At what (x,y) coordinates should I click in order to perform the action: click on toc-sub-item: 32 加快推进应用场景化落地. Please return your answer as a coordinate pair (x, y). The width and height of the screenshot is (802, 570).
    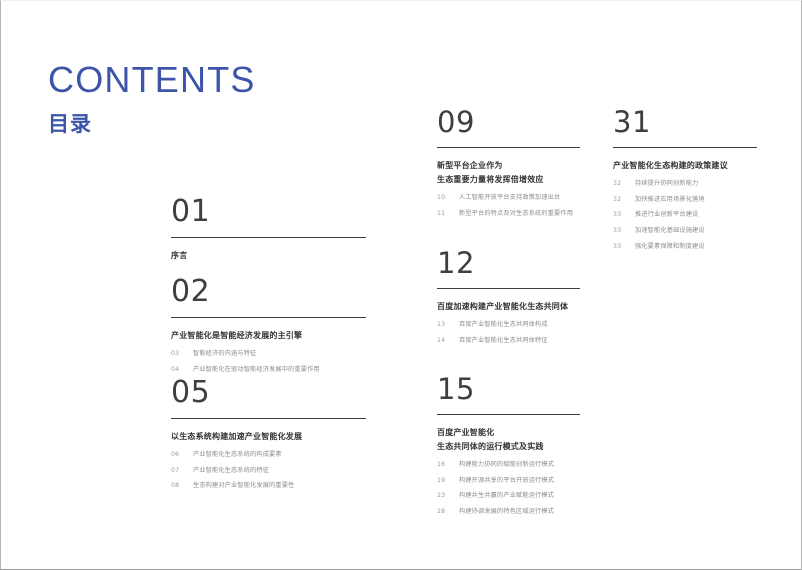
    Looking at the image, I should click on (685, 200).